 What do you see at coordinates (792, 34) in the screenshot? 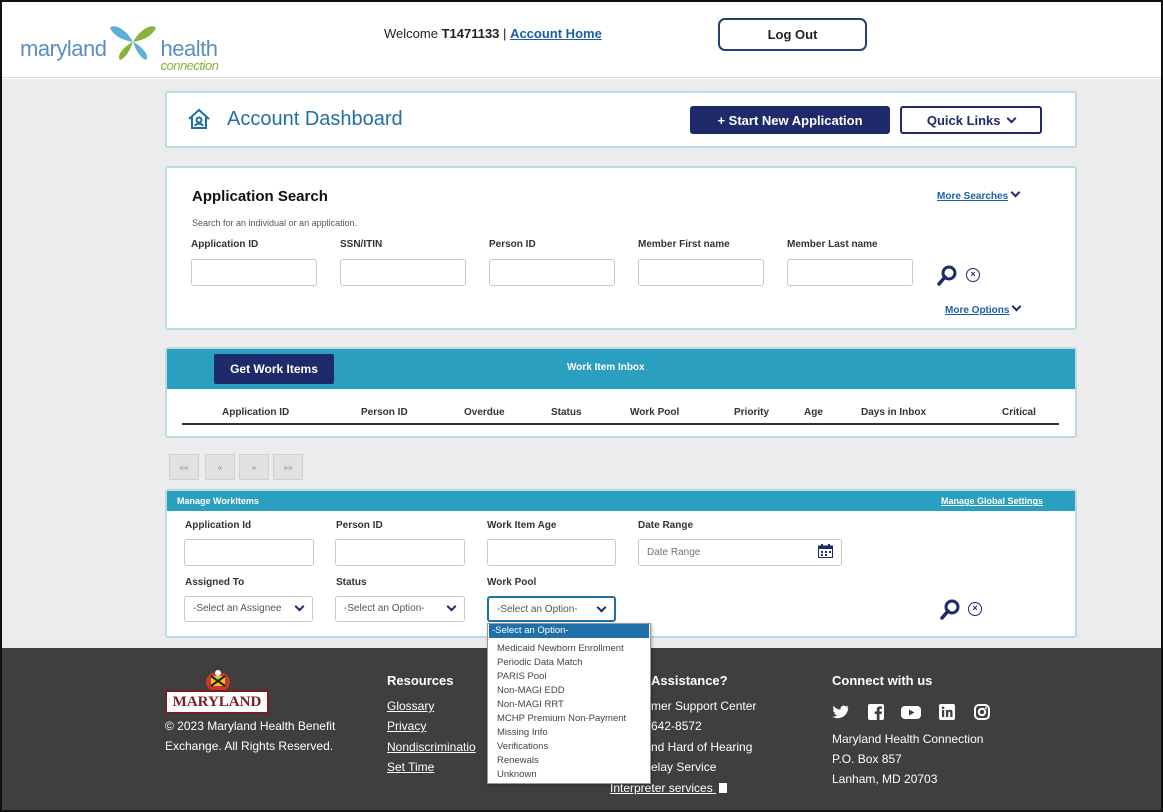
I see `logout-button: Log Out` at bounding box center [792, 34].